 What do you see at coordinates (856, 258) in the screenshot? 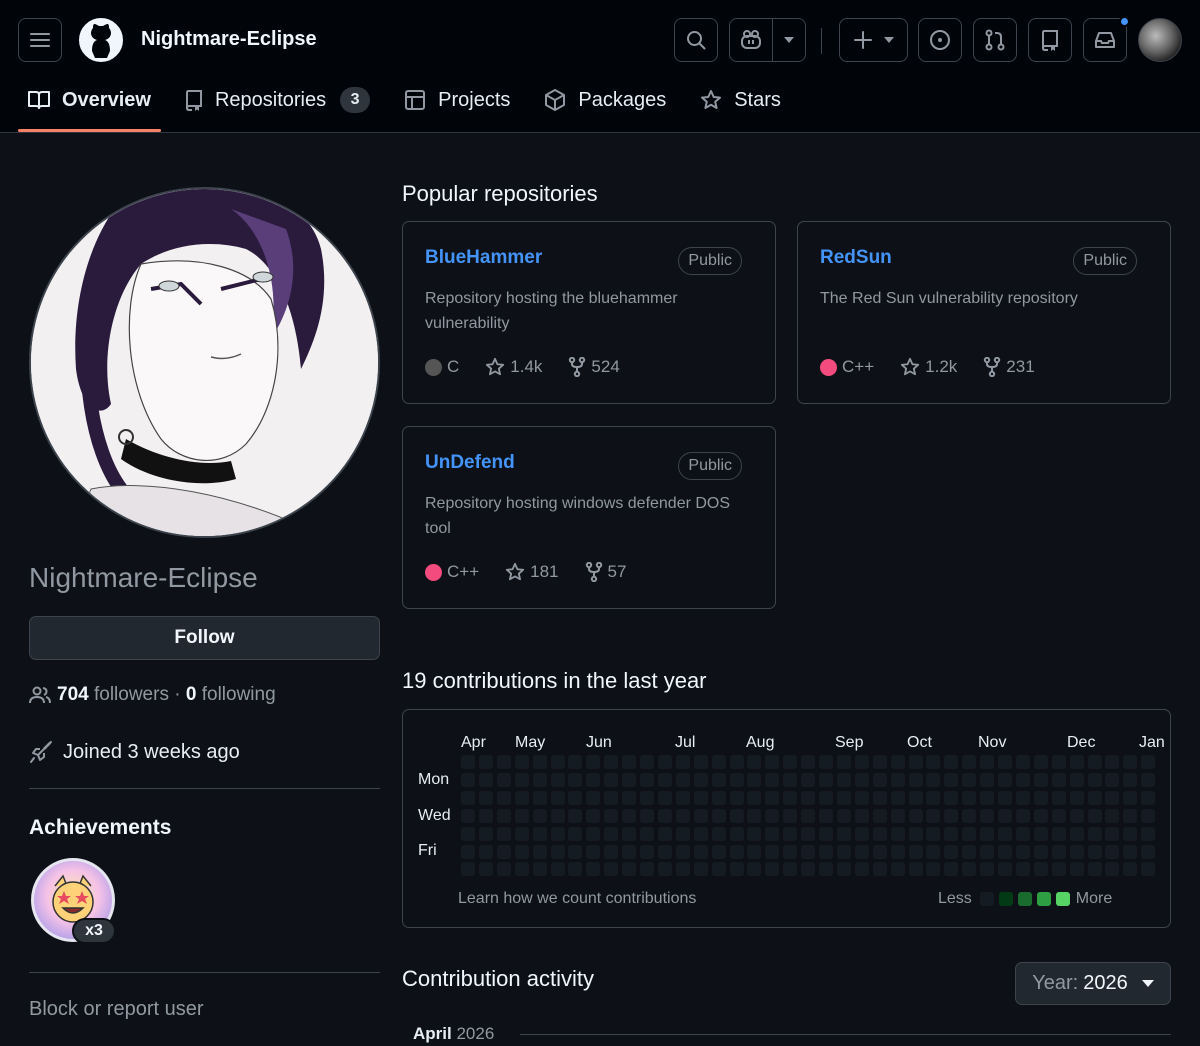
I see `repo-name-link: RedSun` at bounding box center [856, 258].